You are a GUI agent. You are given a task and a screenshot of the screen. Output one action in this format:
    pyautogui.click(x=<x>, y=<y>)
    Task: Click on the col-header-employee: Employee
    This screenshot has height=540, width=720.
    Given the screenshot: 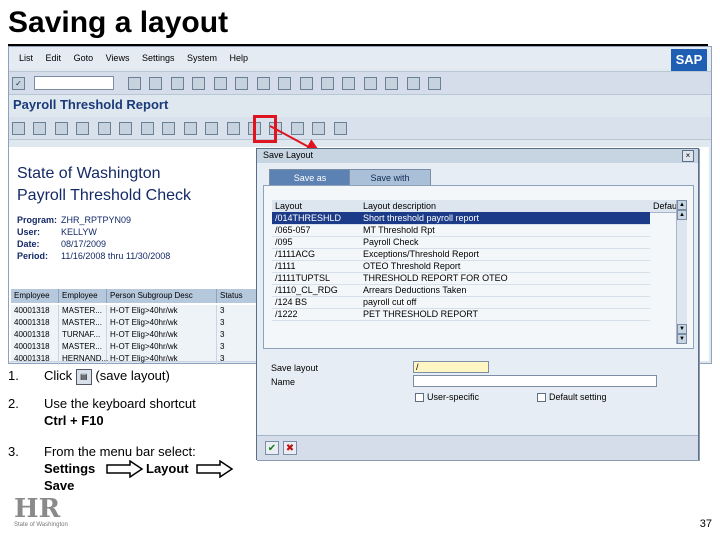 What is the action you would take?
    pyautogui.click(x=35, y=296)
    